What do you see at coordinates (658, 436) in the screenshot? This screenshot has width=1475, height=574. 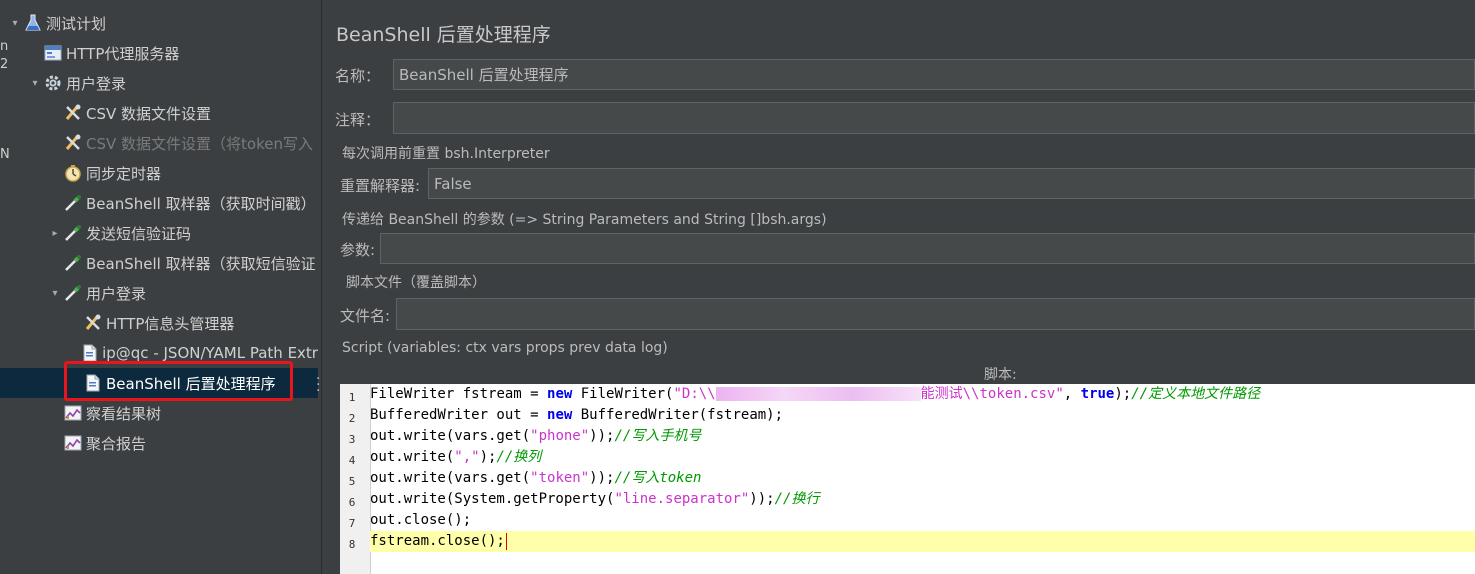 I see `code-token: //写入手机号` at bounding box center [658, 436].